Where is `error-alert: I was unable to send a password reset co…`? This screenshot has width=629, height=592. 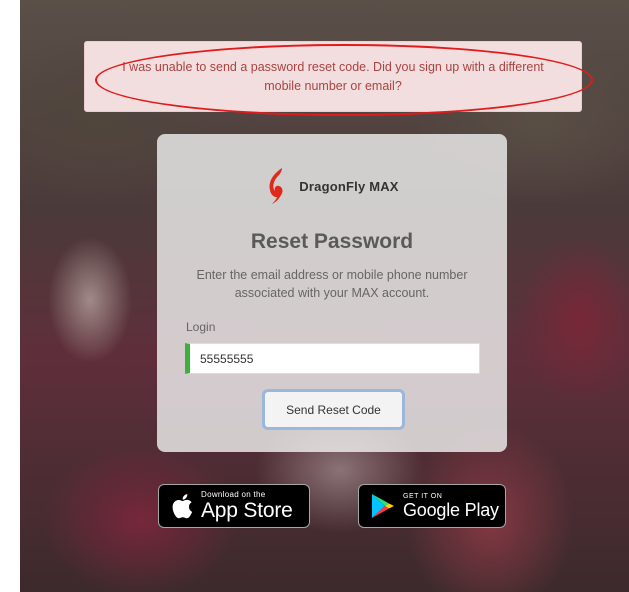
error-alert: I was unable to send a password reset co… is located at coordinates (333, 76).